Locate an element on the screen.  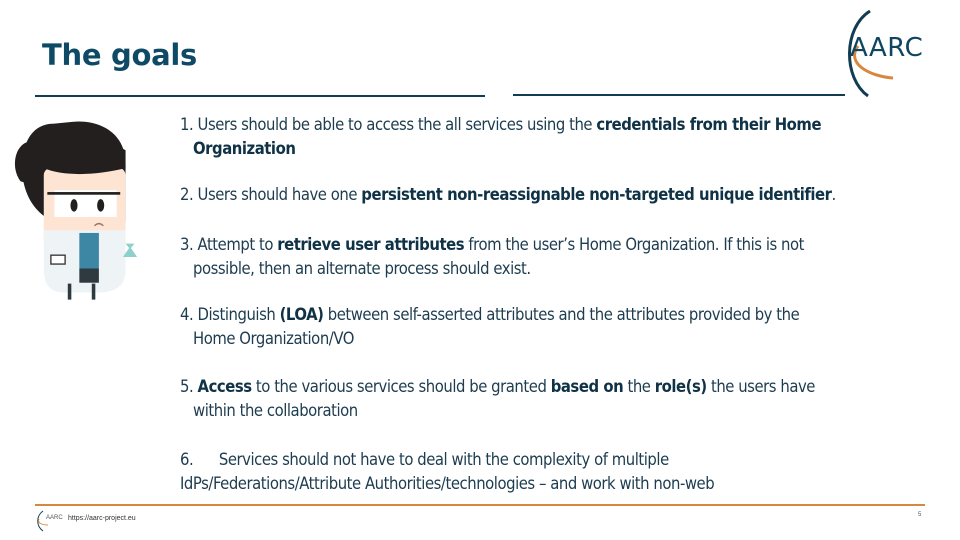
goal-emphasis: based on is located at coordinates (587, 386).